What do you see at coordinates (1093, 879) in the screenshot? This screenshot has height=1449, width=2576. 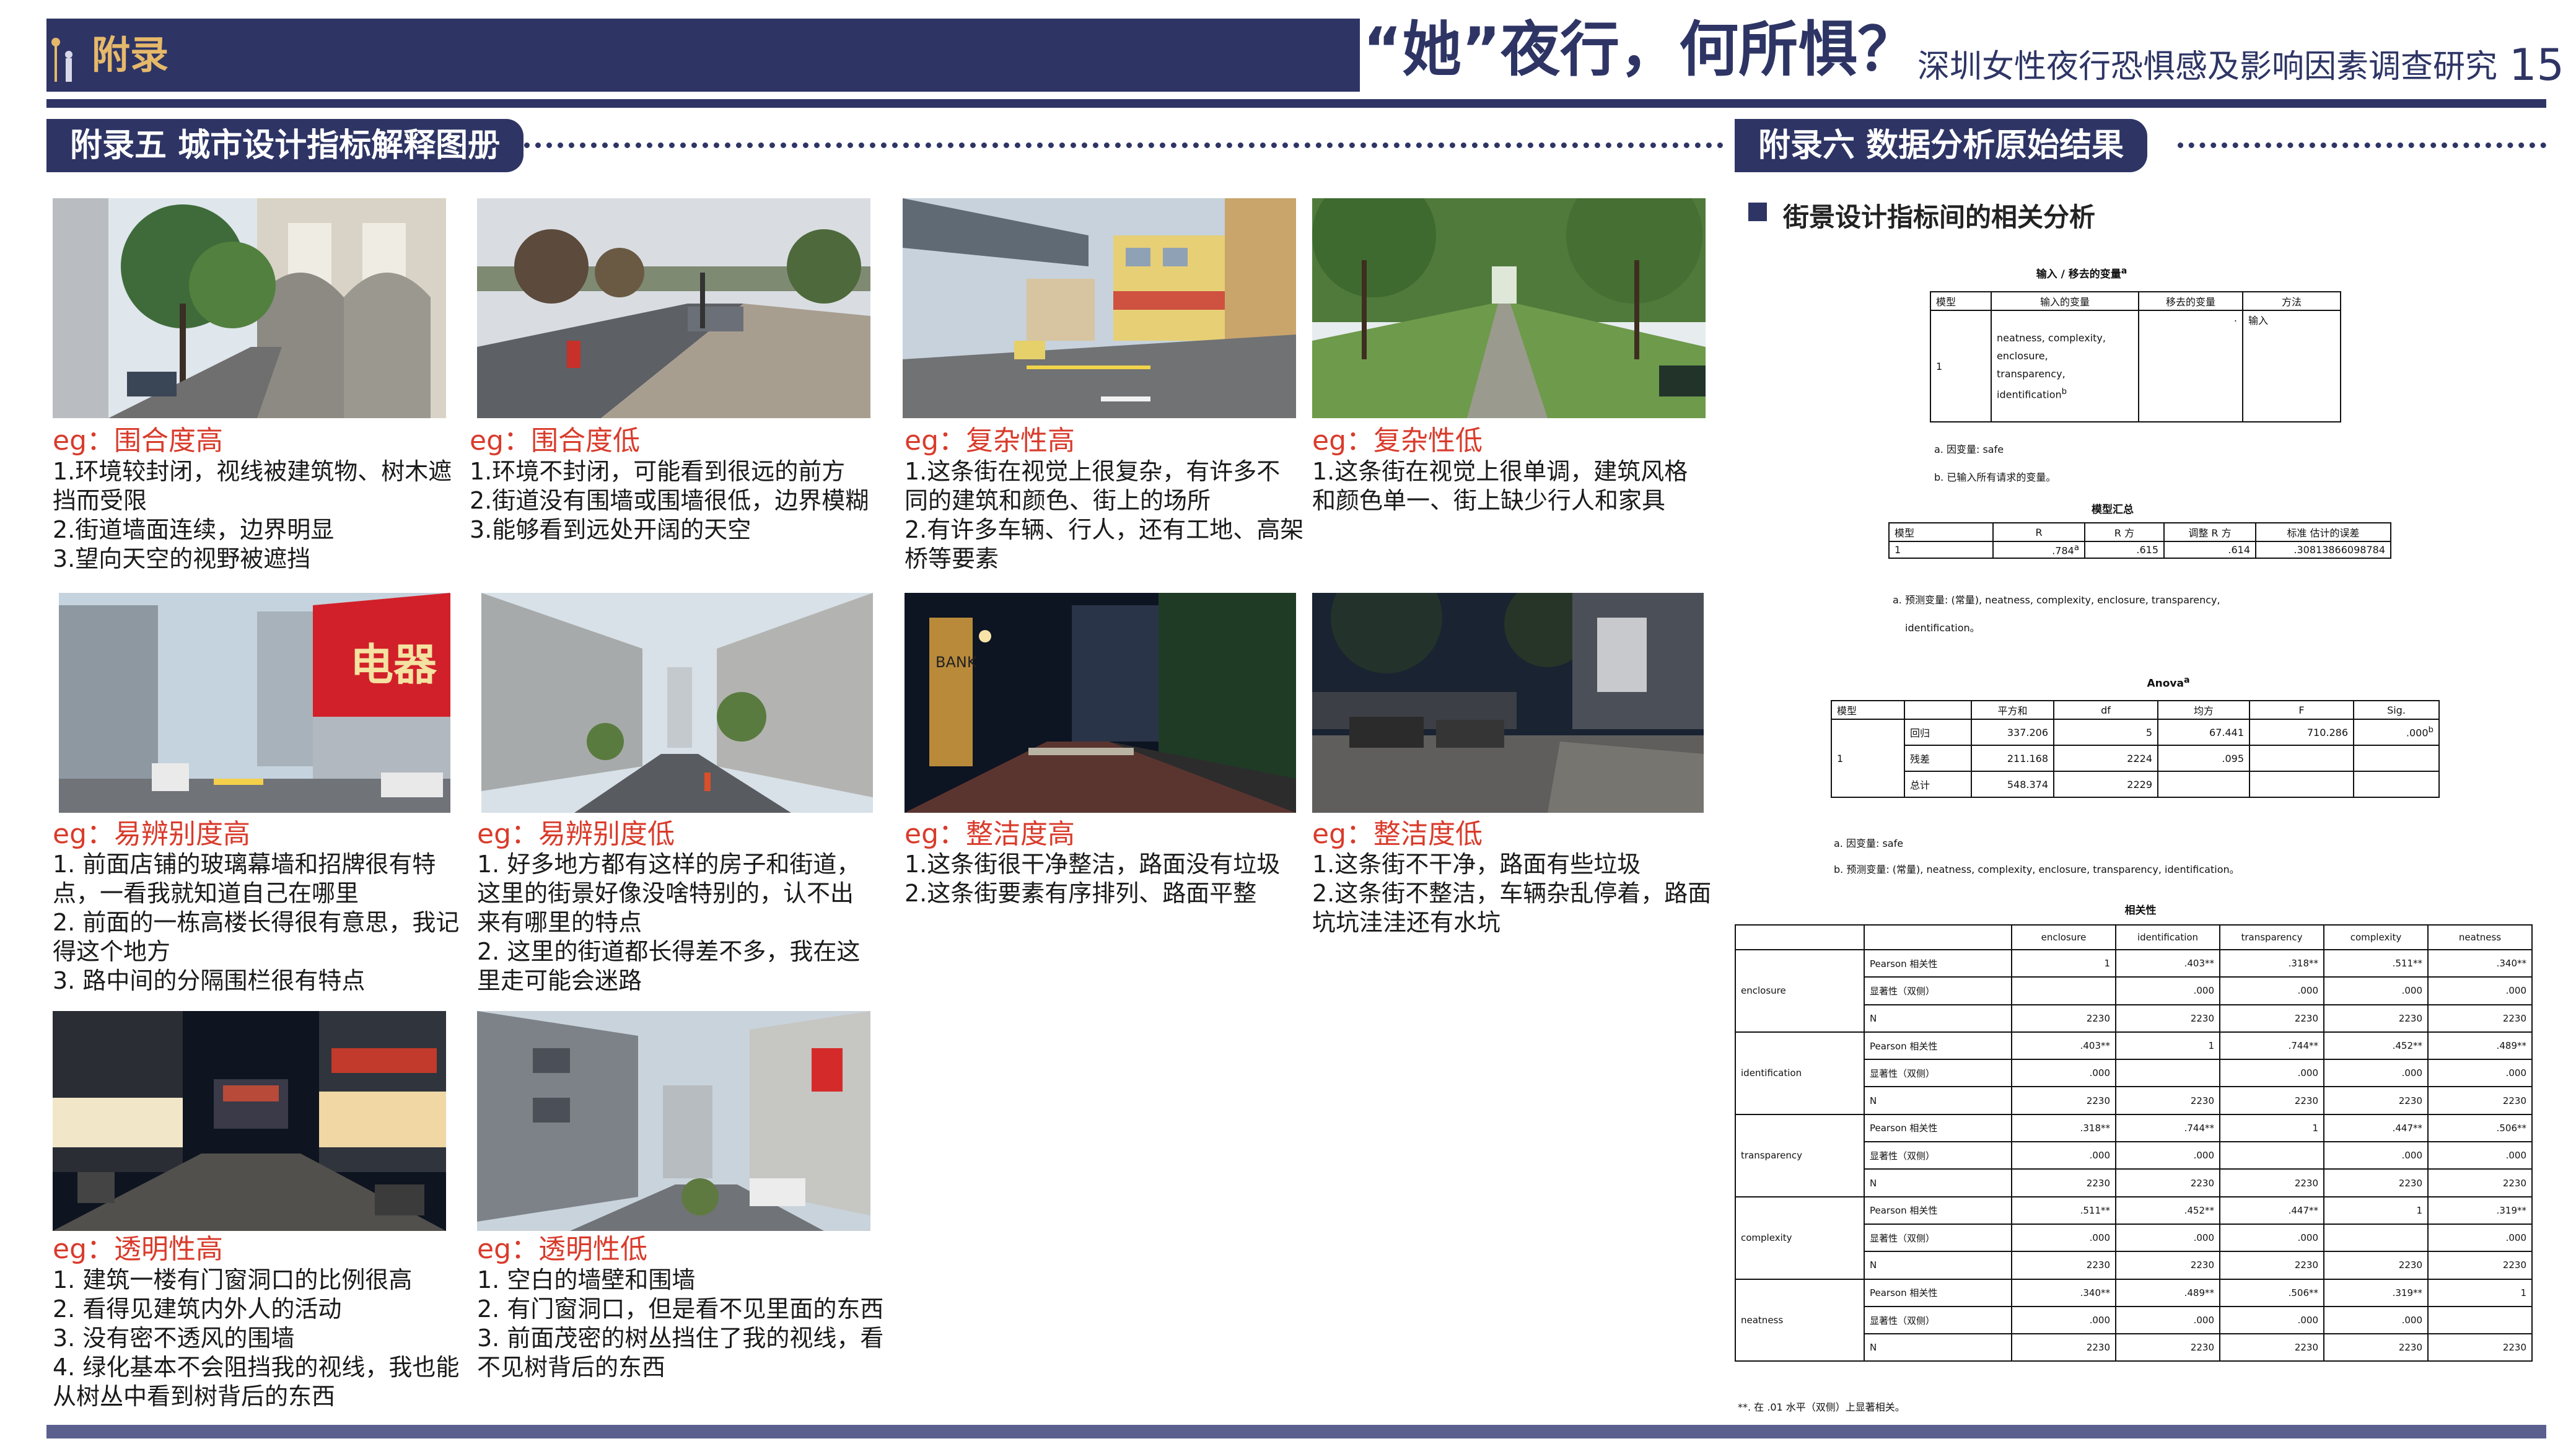 I see `card-description: 1.这条街很干净整洁，路面没有垃圾 2.这条街要素有序排列、路面平整` at bounding box center [1093, 879].